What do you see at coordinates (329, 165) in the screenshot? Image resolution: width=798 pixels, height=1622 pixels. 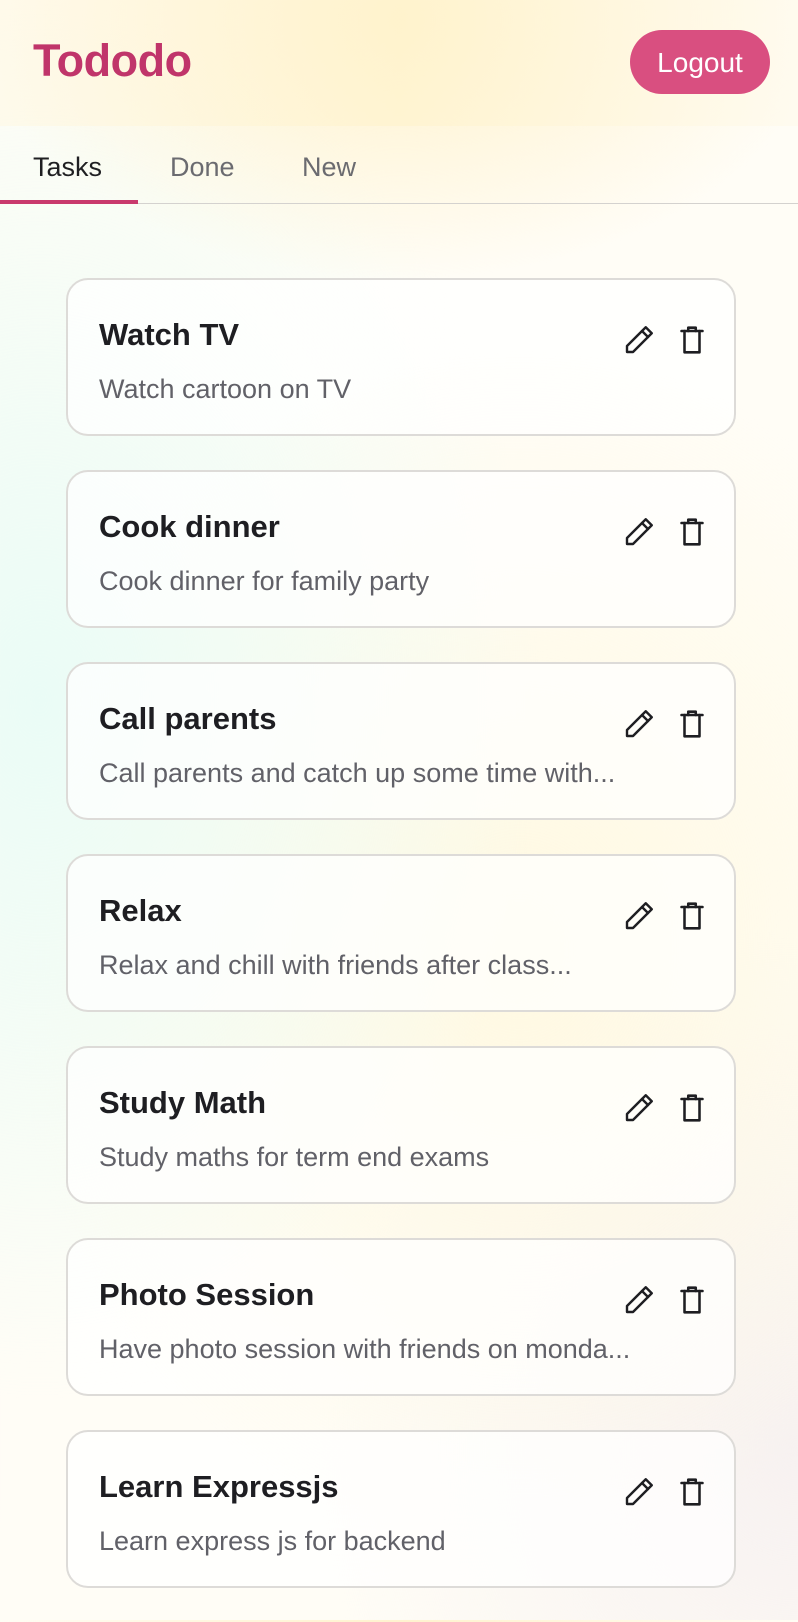 I see `tab-new: New` at bounding box center [329, 165].